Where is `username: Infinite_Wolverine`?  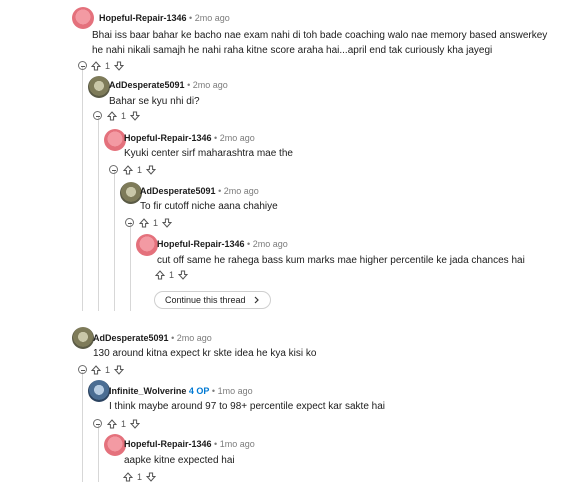
username: Infinite_Wolverine is located at coordinates (147, 391).